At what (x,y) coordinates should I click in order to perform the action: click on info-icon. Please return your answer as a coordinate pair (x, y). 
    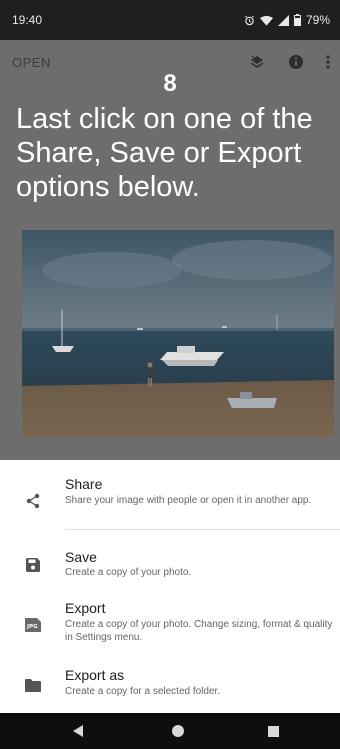
    Looking at the image, I should click on (296, 62).